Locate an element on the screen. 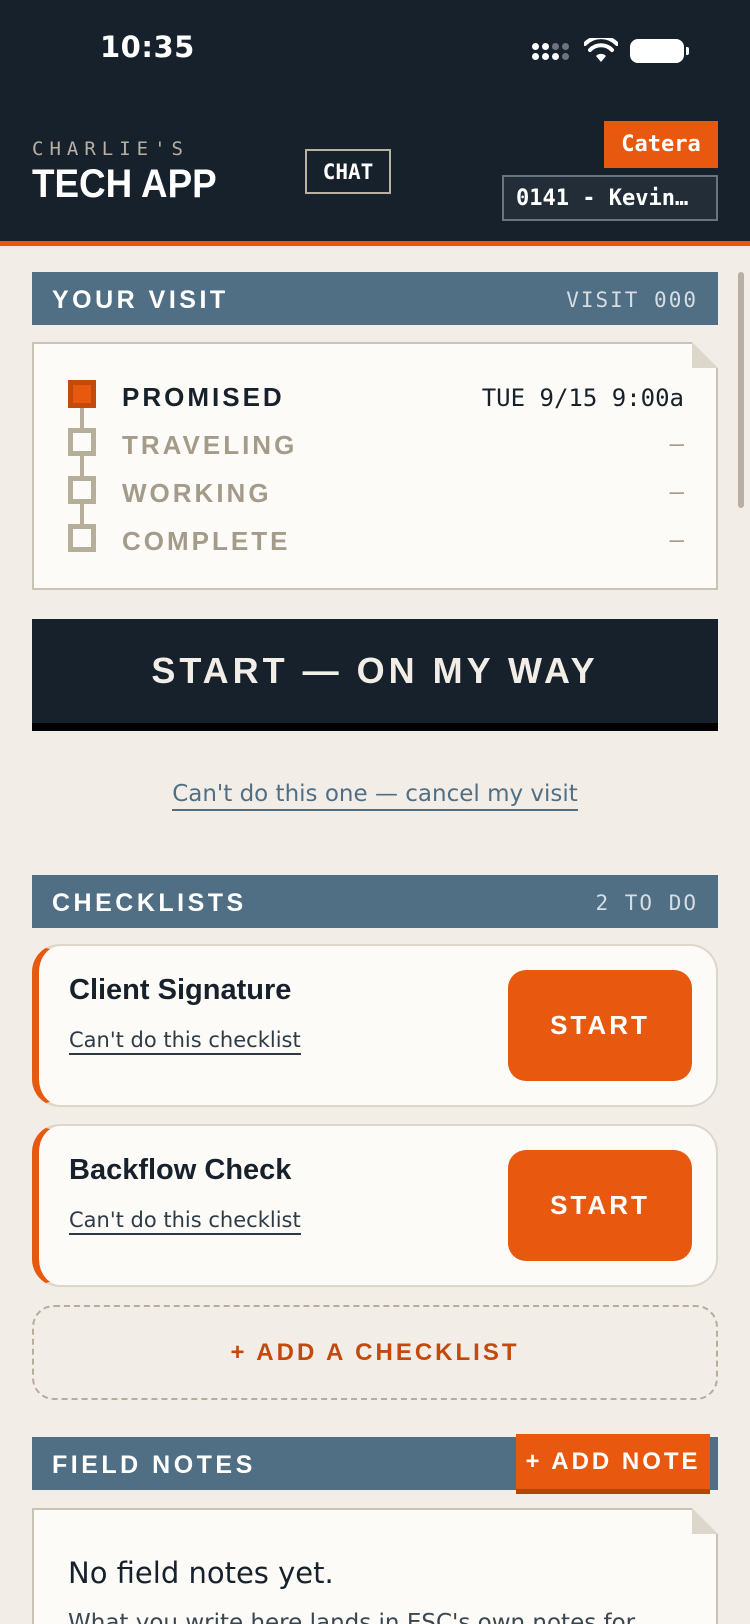 This screenshot has height=1624, width=750. brand-subtitle: CHARLIE'S is located at coordinates (110, 149).